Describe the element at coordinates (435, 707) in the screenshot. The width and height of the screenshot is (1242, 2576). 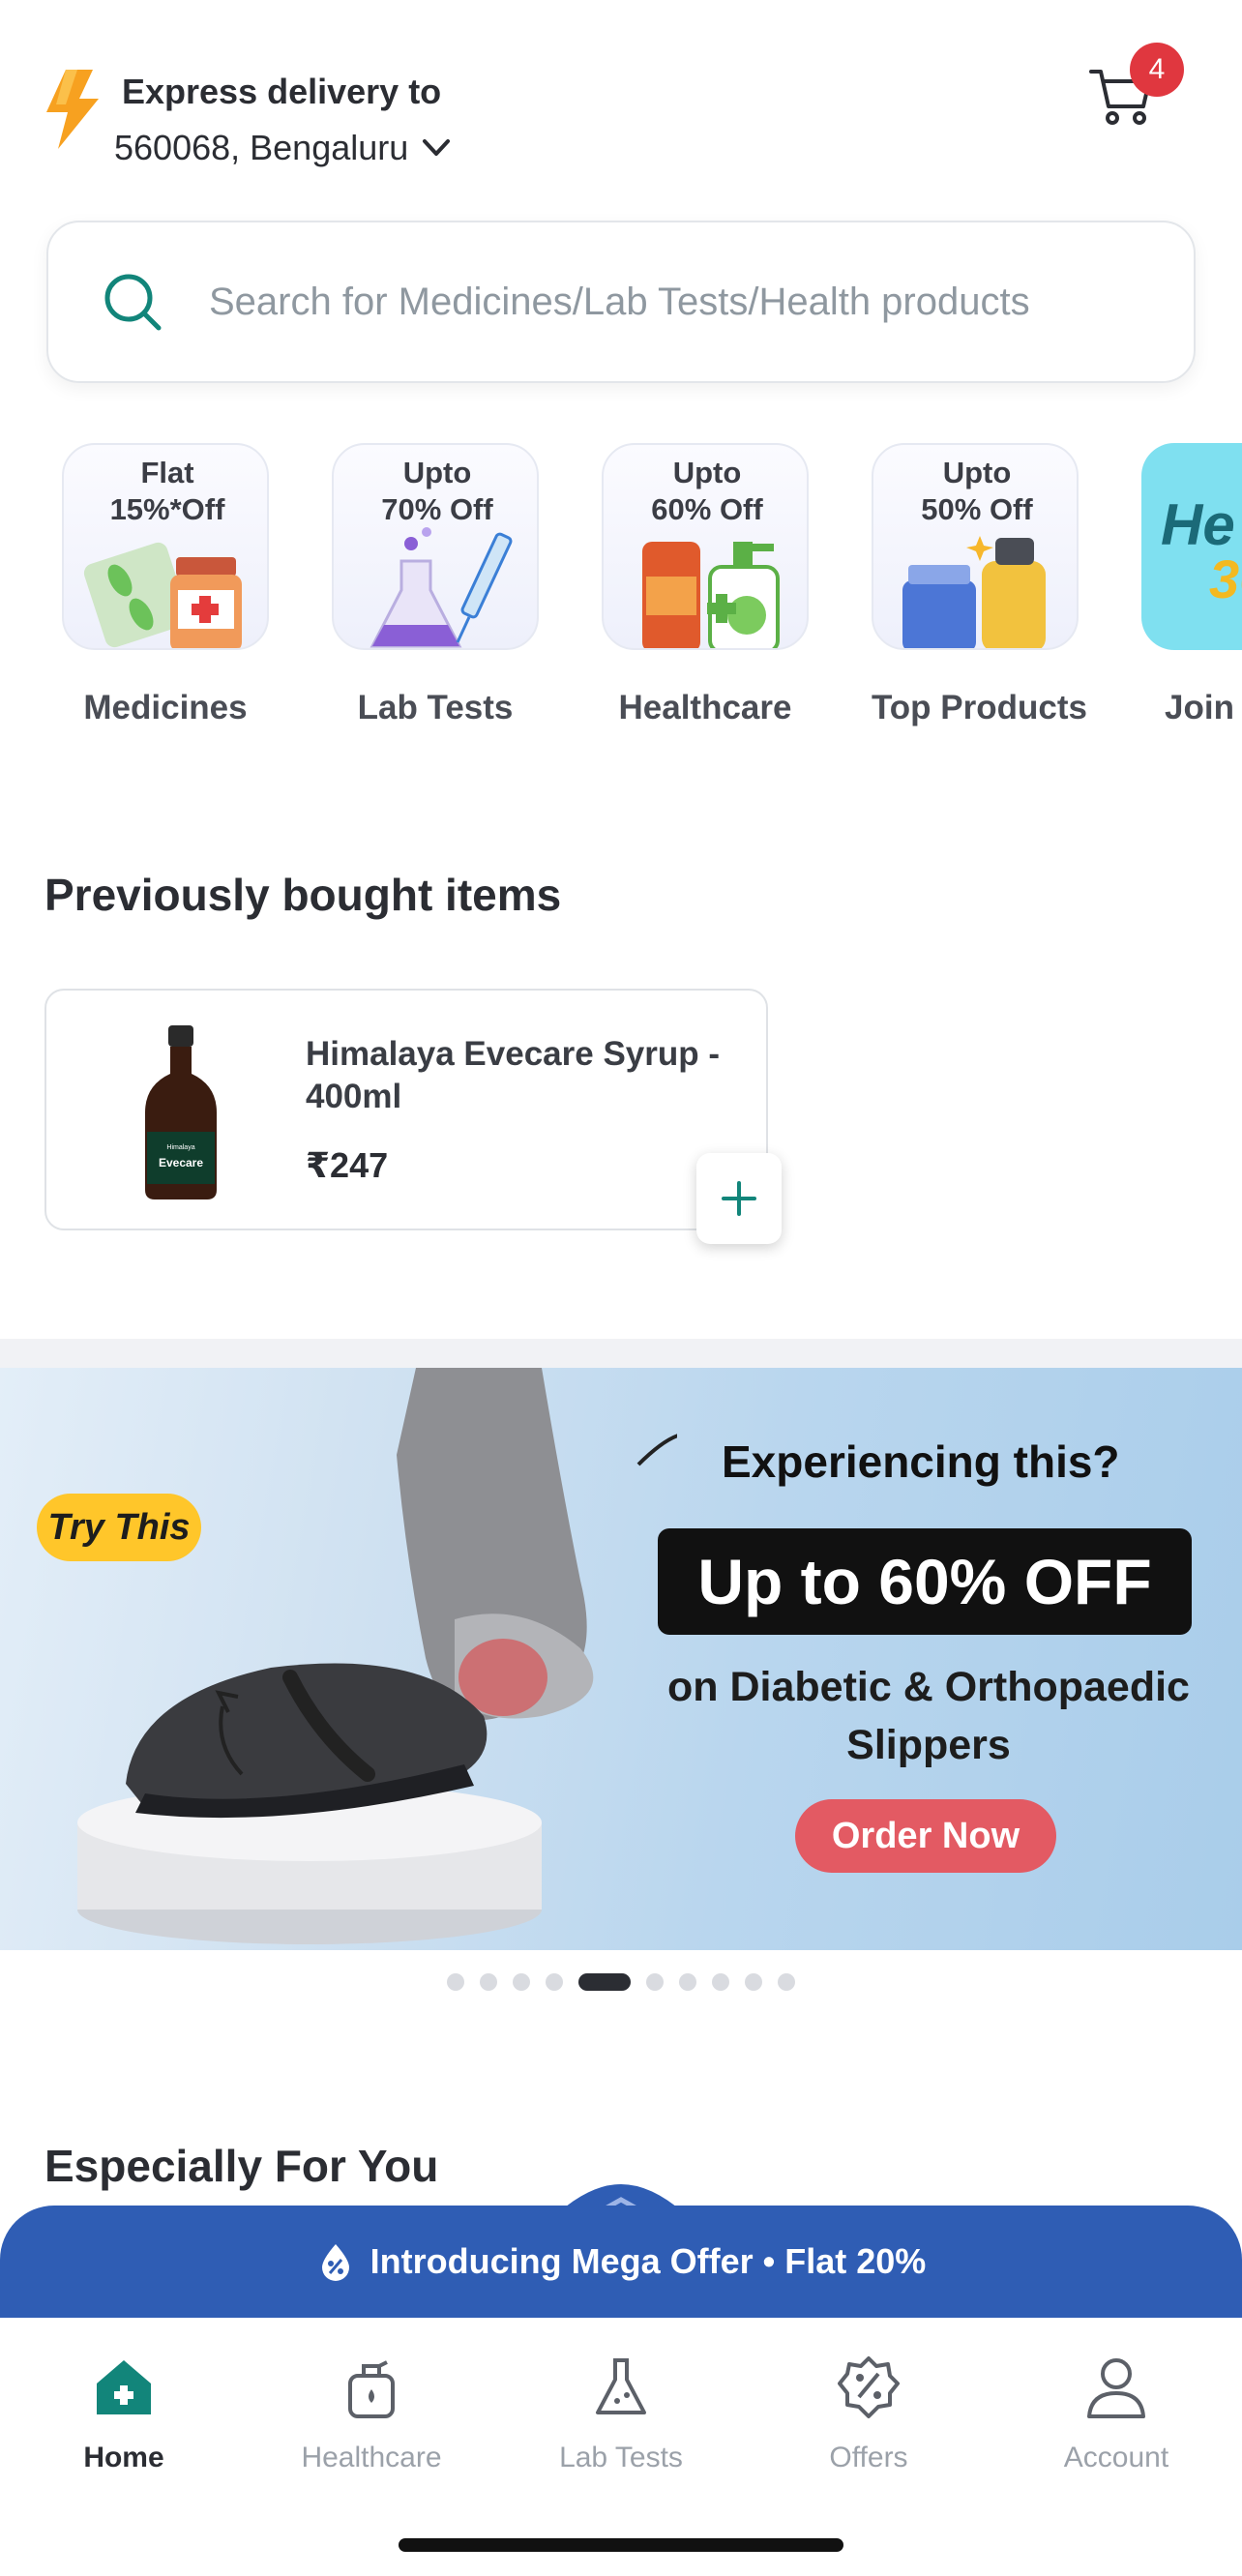
I see `category-label: Lab Tests` at that location.